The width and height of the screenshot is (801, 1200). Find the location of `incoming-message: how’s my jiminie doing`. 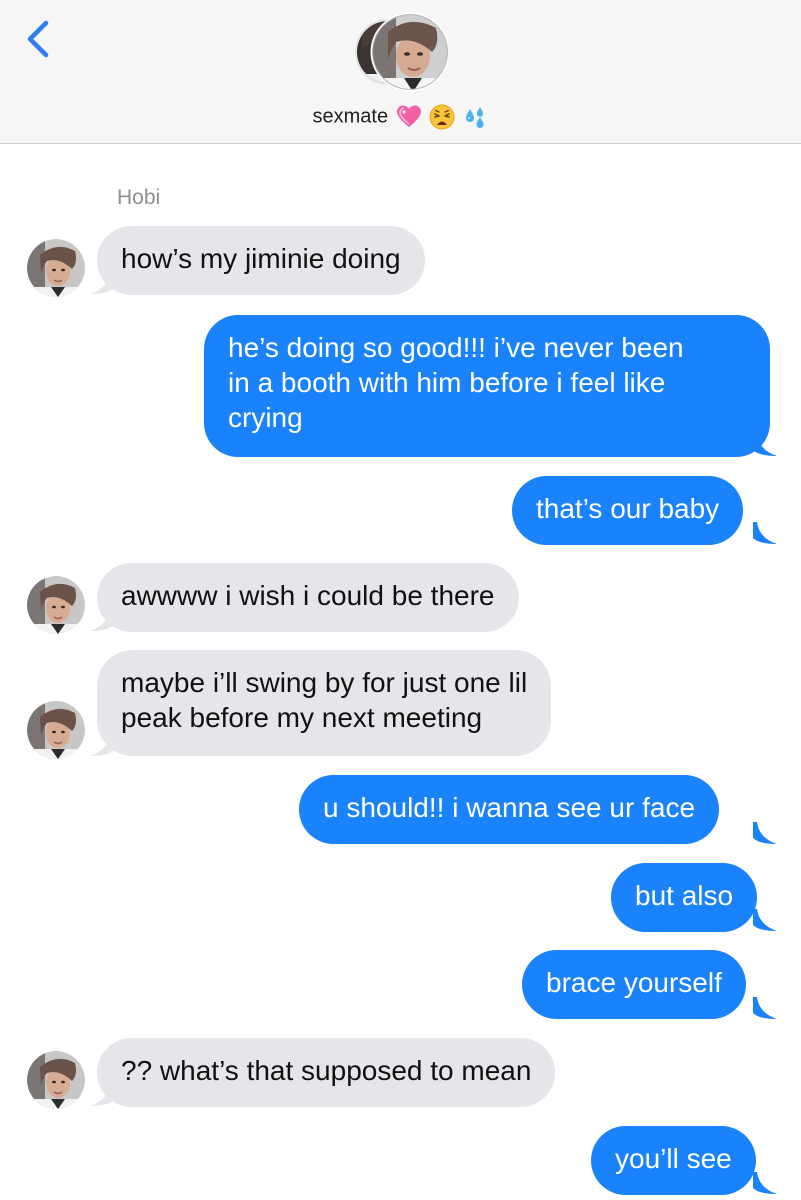

incoming-message: how’s my jiminie doing is located at coordinates (261, 260).